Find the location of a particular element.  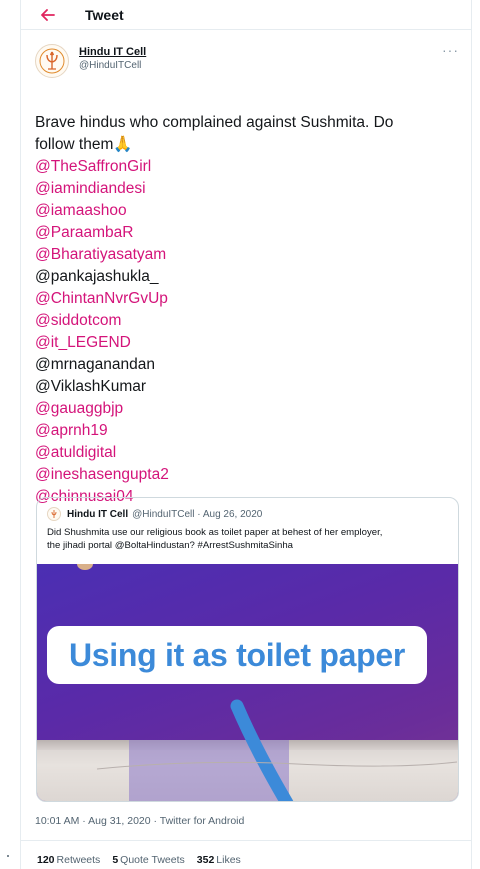

mention-link: @iamindiandesi is located at coordinates (245, 189).